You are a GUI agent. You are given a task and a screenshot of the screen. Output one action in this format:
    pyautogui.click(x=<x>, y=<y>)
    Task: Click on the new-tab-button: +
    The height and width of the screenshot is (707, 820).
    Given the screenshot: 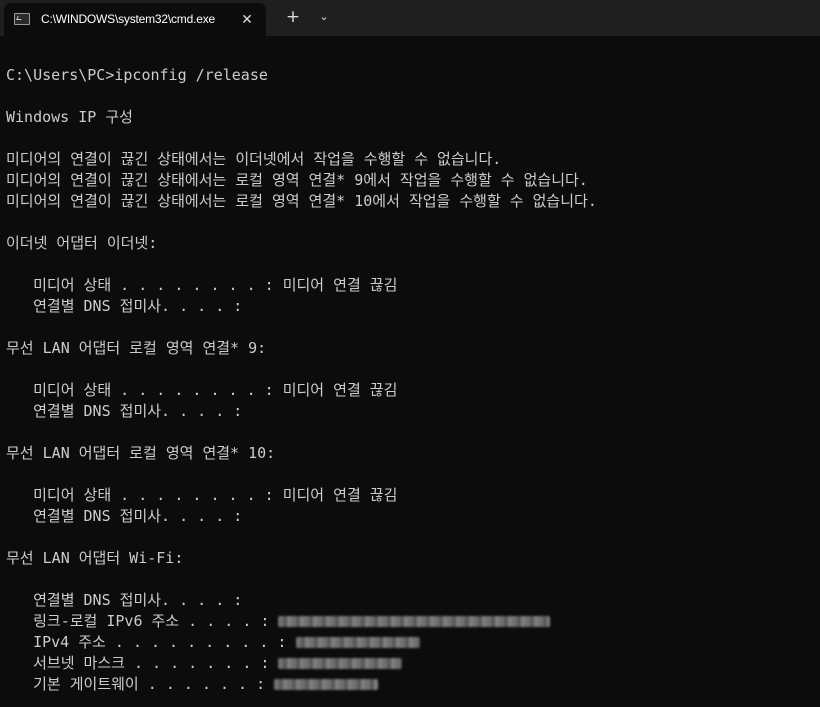 What is the action you would take?
    pyautogui.click(x=293, y=17)
    